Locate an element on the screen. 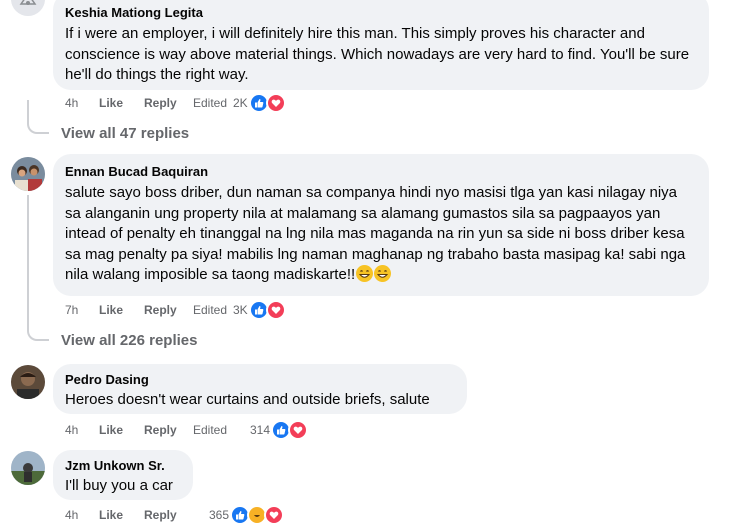 The width and height of the screenshot is (750, 525). comment-text: I'll buy you a car is located at coordinates (119, 485).